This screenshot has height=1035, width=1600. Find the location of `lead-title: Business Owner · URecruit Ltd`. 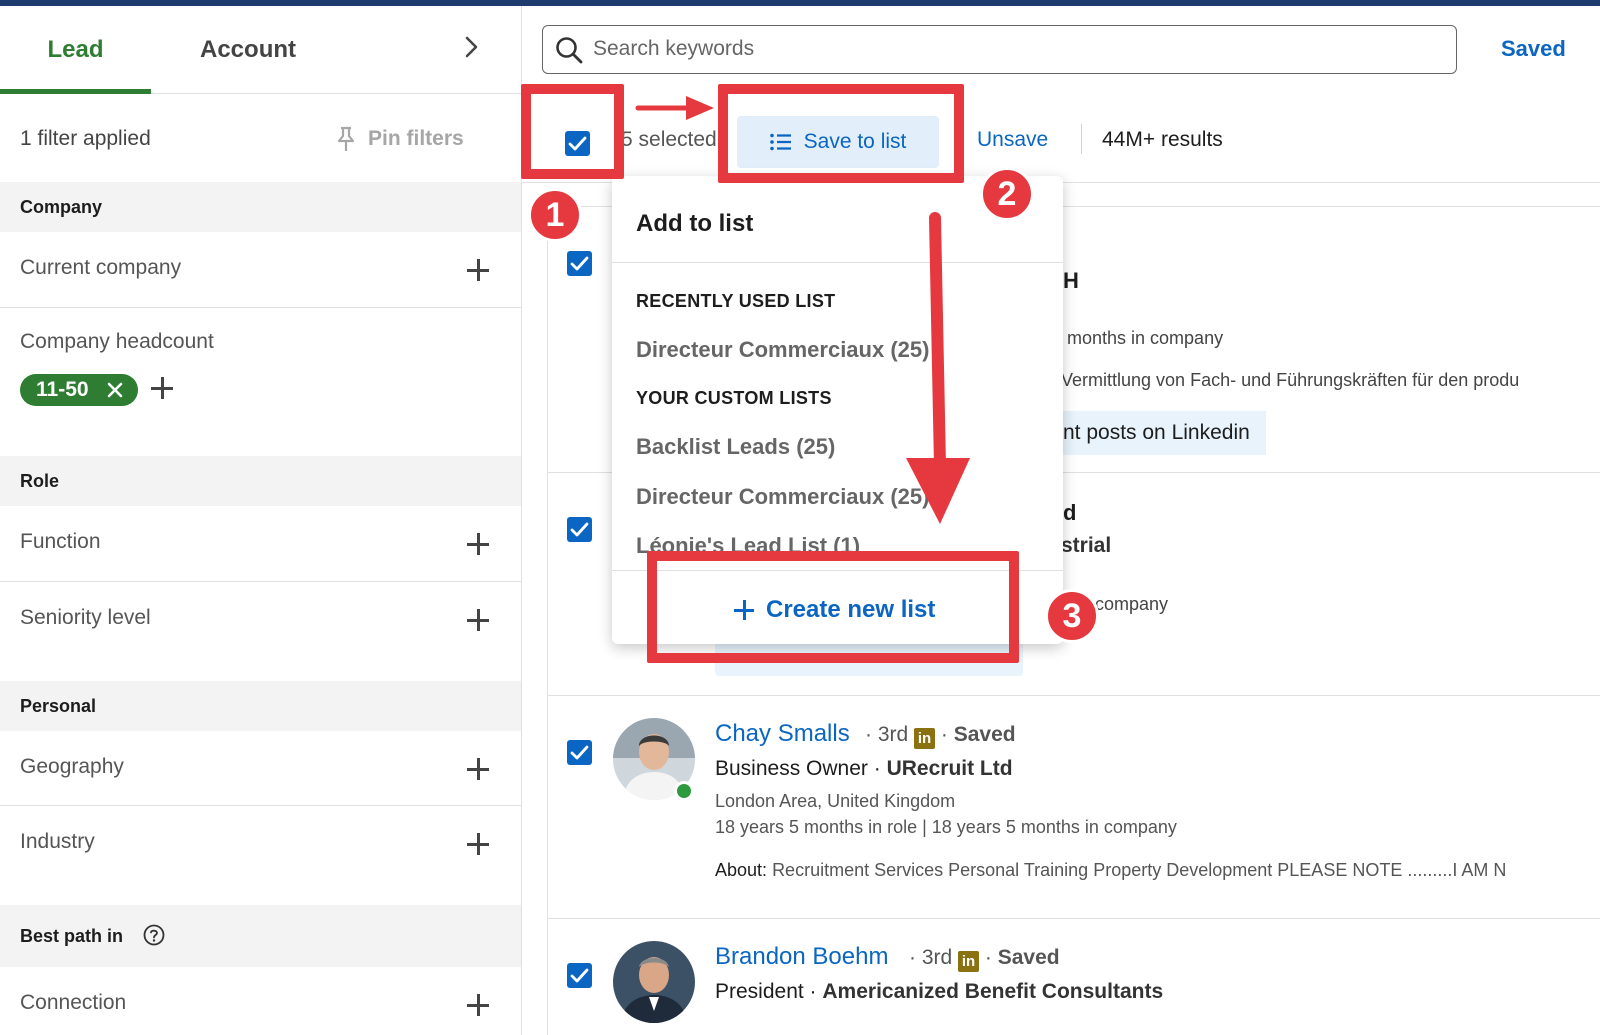

lead-title: Business Owner · URecruit Ltd is located at coordinates (864, 768).